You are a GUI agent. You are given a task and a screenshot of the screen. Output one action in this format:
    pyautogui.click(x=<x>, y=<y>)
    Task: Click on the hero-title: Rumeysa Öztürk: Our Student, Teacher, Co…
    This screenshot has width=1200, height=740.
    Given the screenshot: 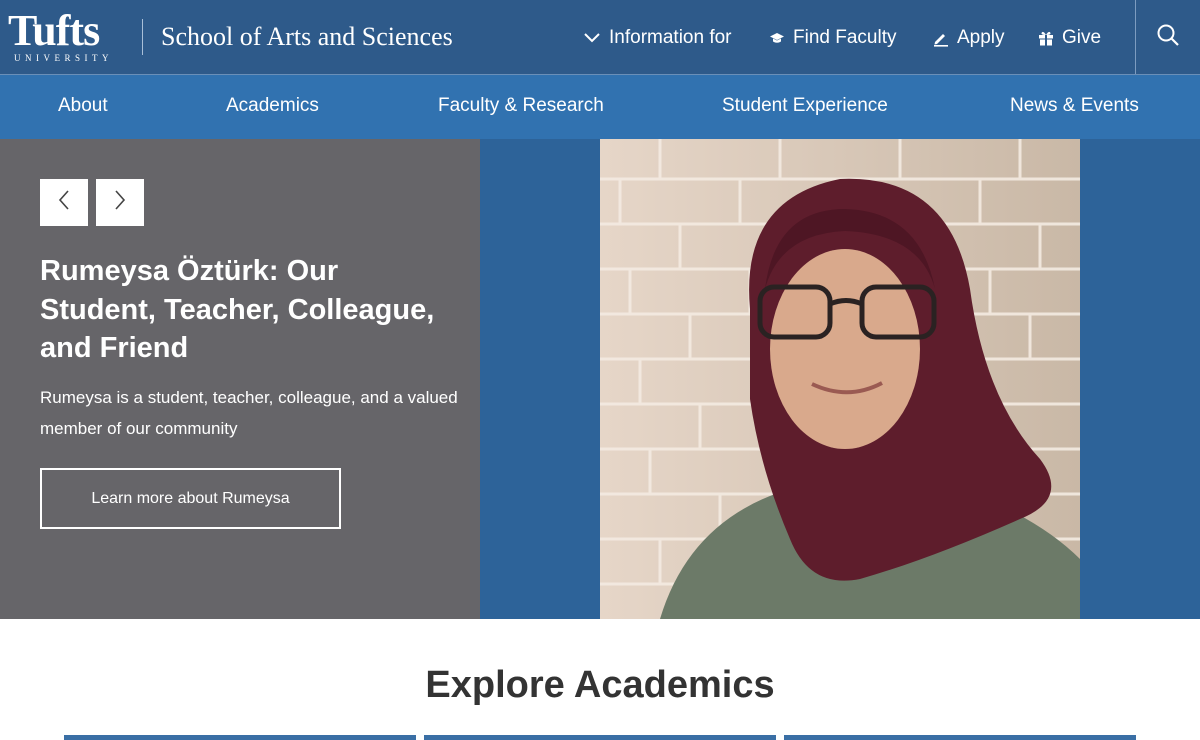 What is the action you would take?
    pyautogui.click(x=237, y=309)
    